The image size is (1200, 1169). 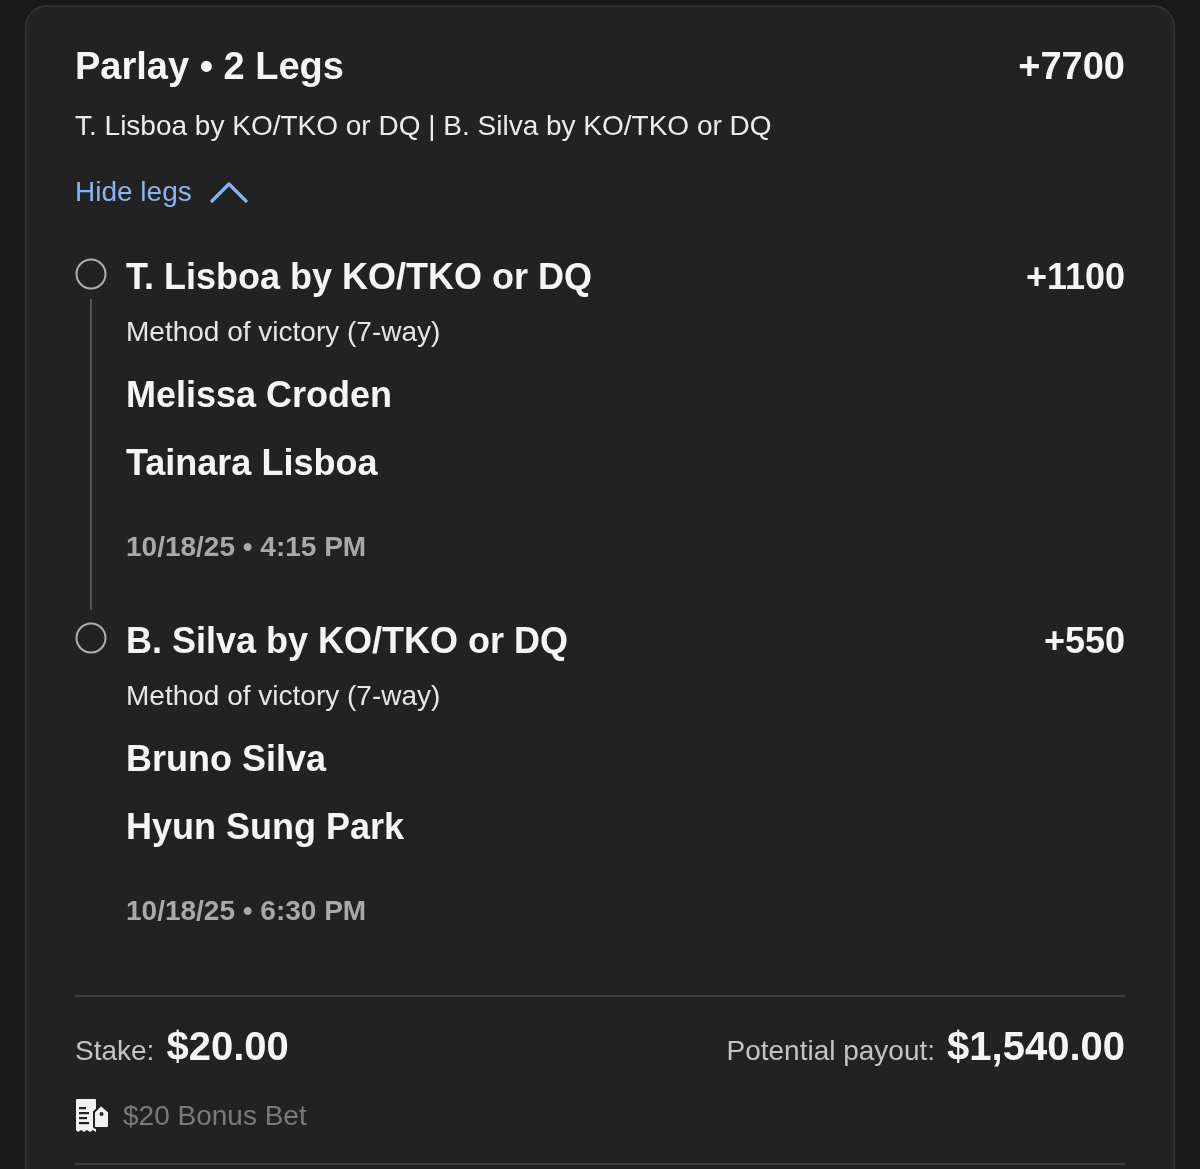 I want to click on competitor-name: Bruno Silva, so click(x=227, y=759).